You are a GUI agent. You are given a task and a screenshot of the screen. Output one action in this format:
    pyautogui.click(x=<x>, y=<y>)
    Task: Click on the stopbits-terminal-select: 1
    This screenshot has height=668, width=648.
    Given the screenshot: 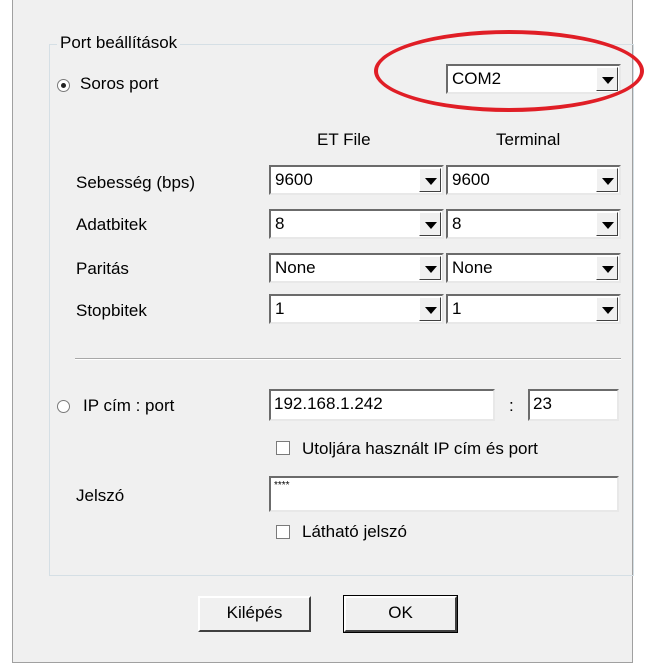 What is the action you would take?
    pyautogui.click(x=533, y=309)
    